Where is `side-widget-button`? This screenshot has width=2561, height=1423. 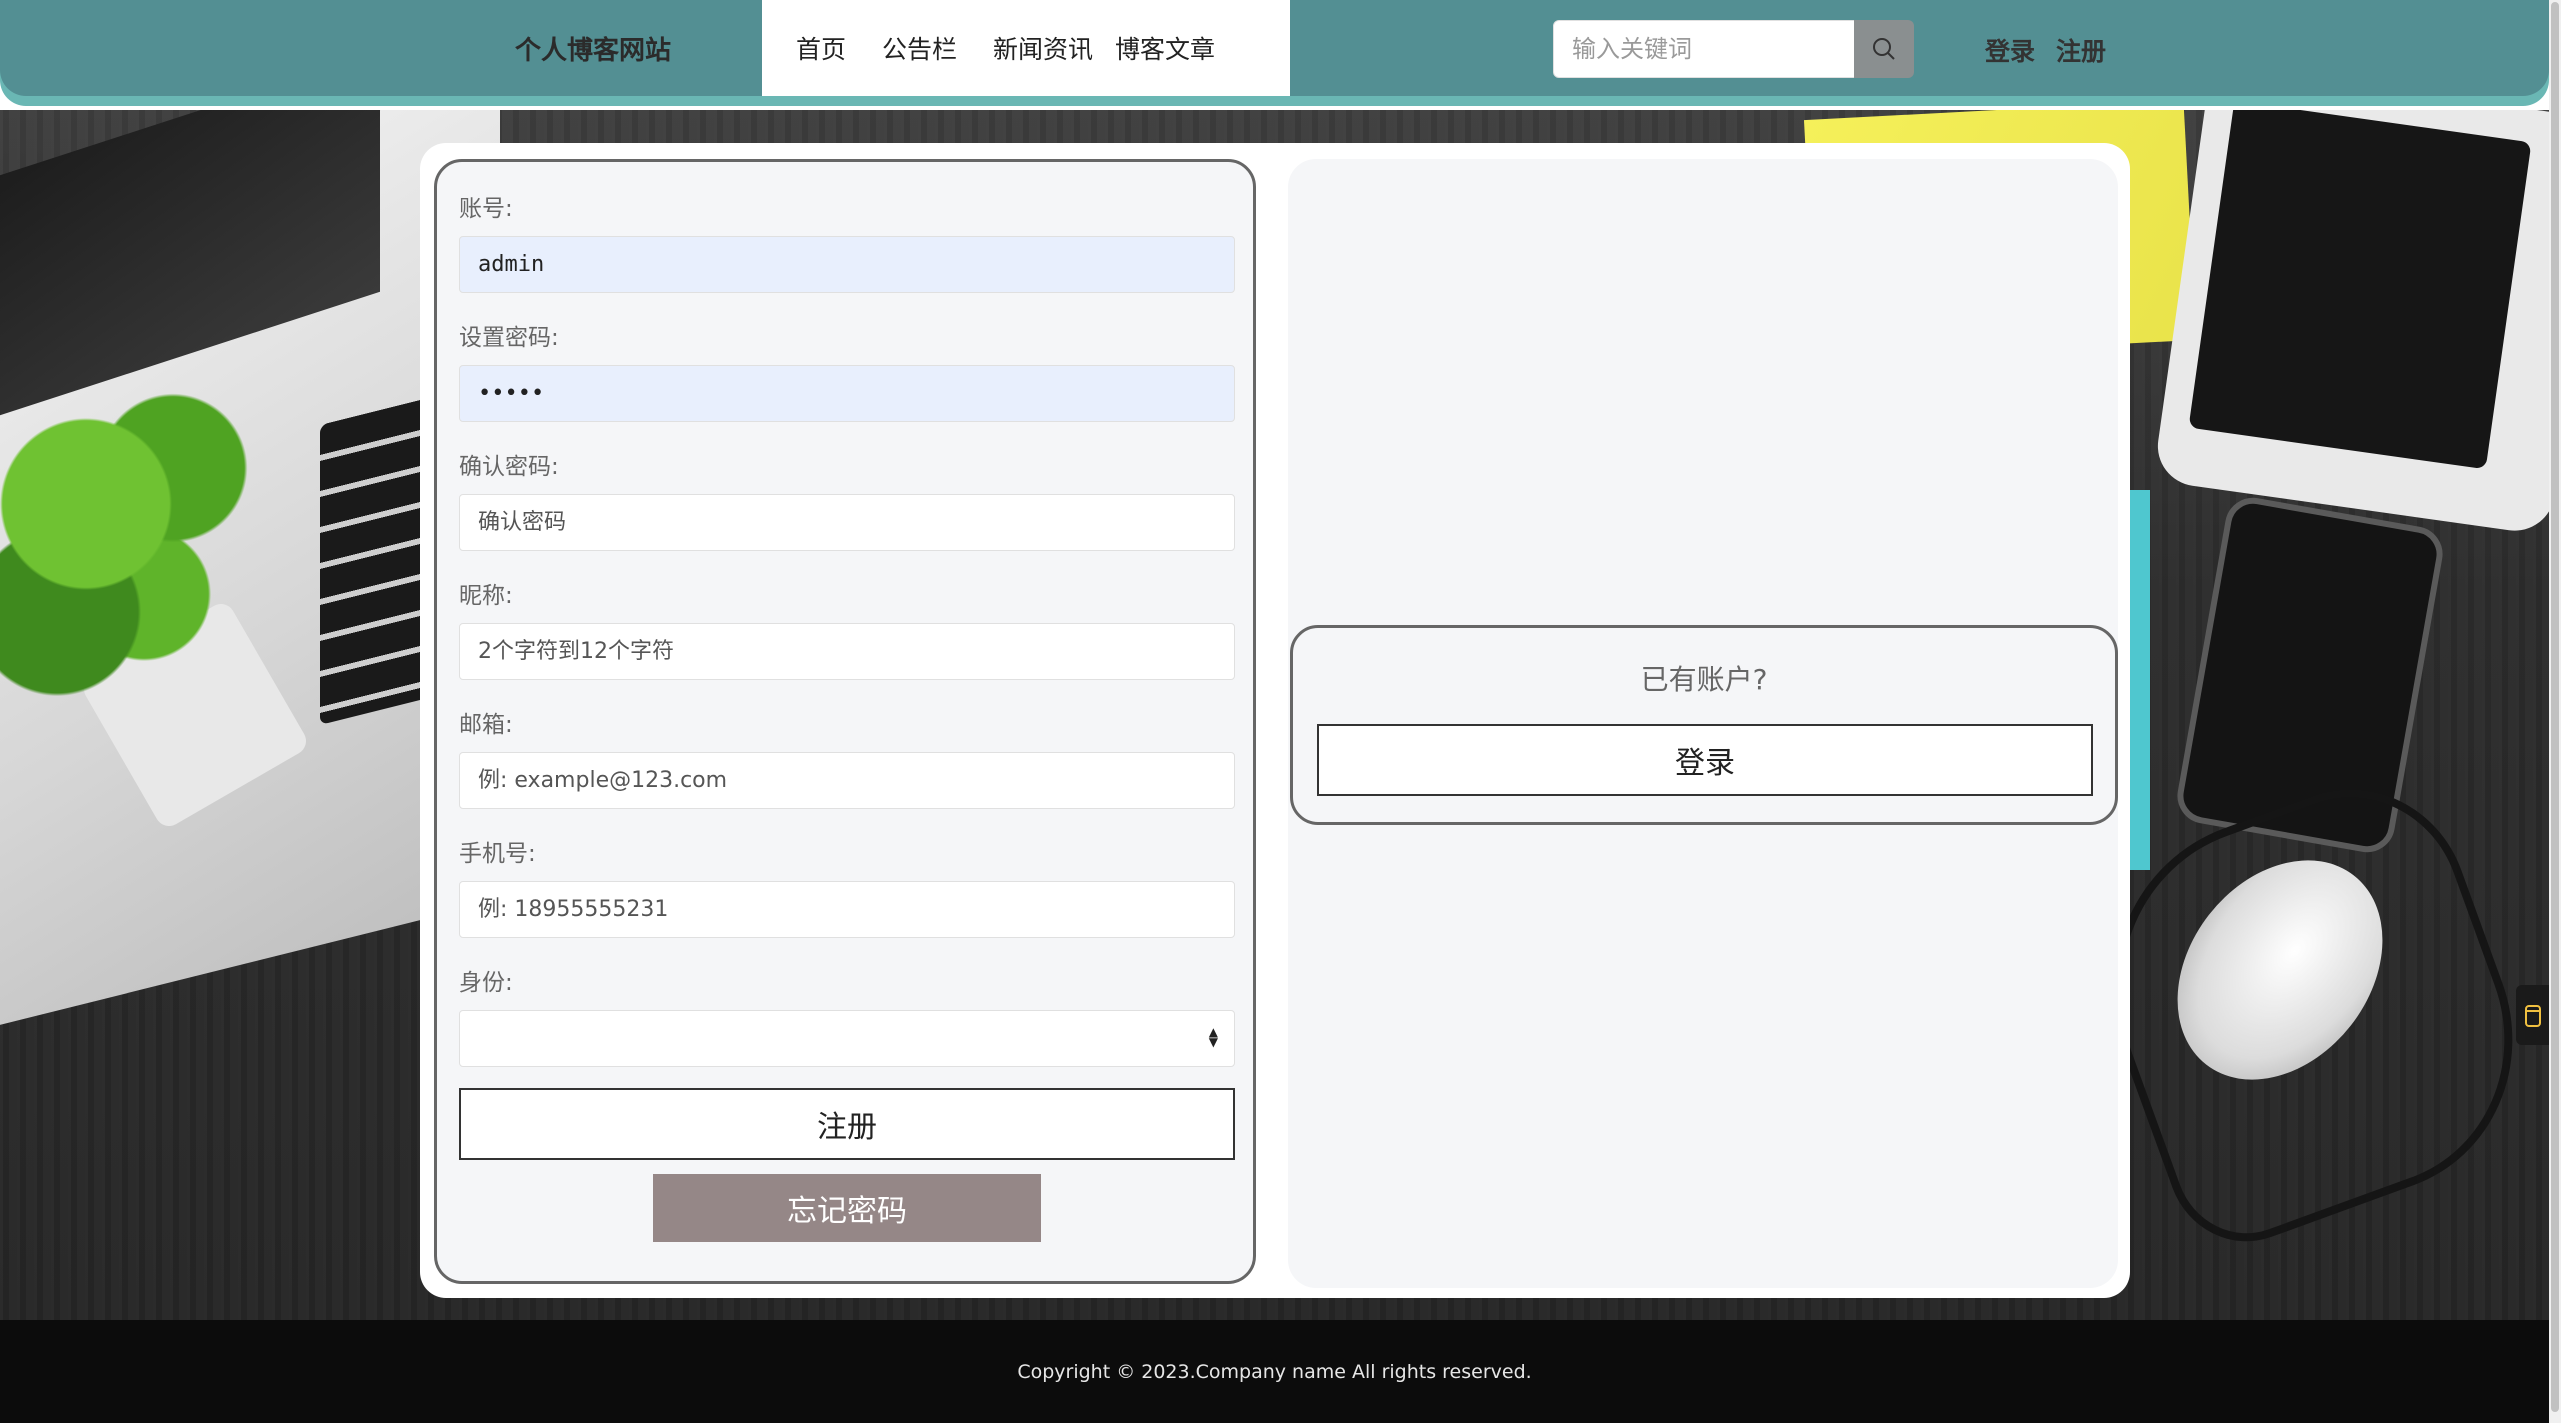 side-widget-button is located at coordinates (2532, 1015).